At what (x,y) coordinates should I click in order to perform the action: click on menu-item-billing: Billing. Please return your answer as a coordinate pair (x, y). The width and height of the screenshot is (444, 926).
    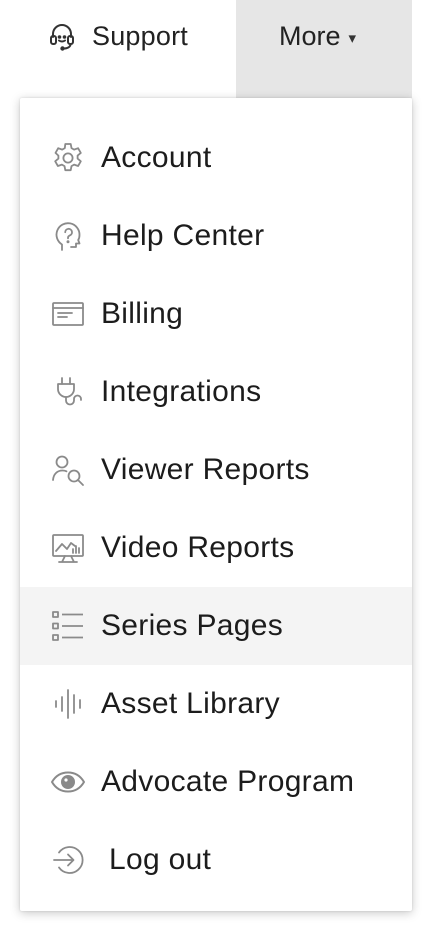
    Looking at the image, I should click on (216, 314).